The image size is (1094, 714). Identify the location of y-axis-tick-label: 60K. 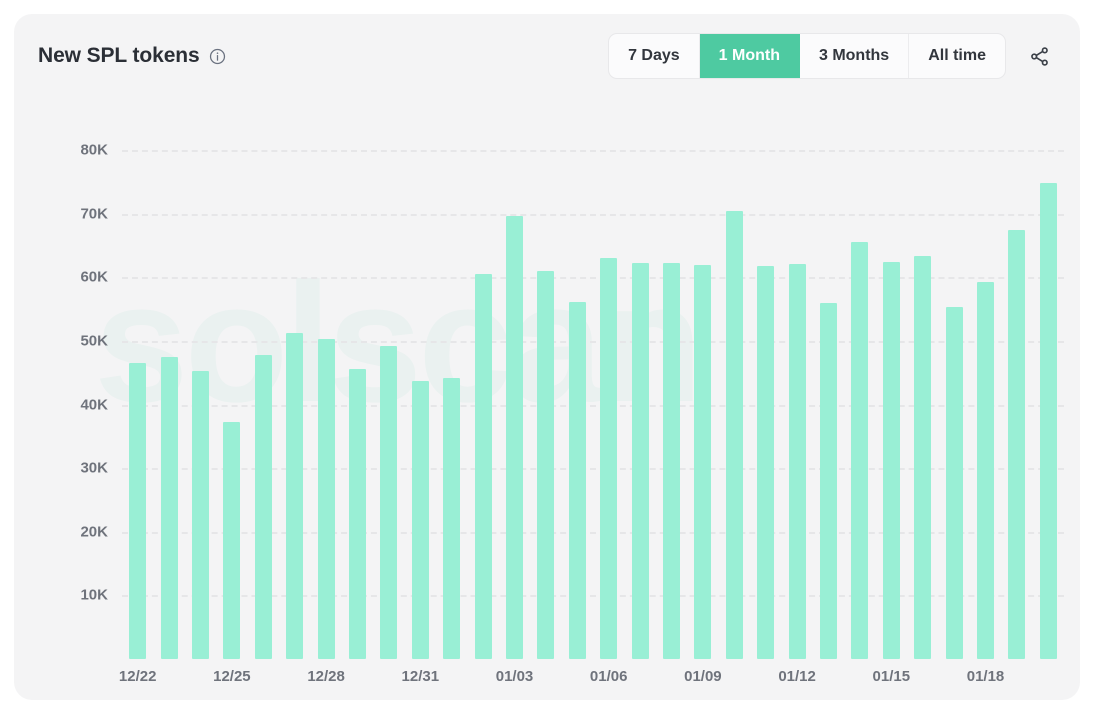
(94, 277).